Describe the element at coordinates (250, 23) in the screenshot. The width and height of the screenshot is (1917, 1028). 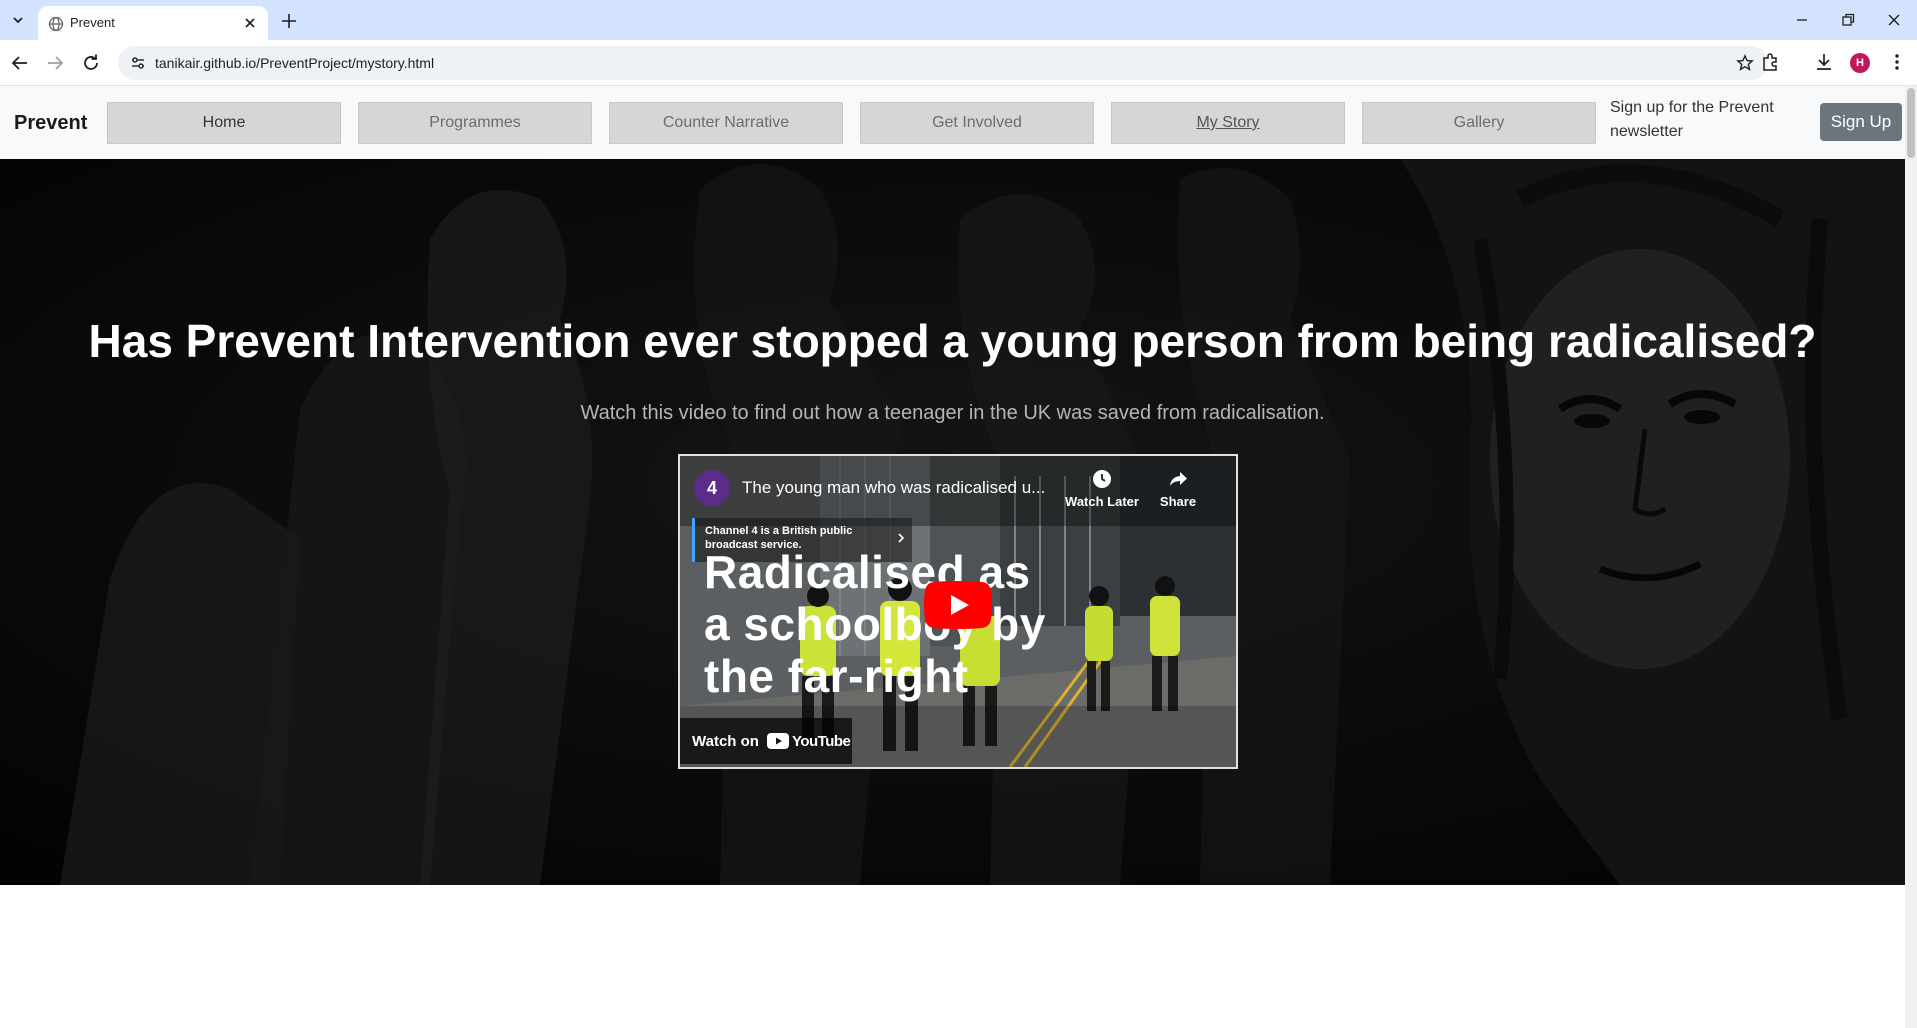
I see `close-tab-icon` at that location.